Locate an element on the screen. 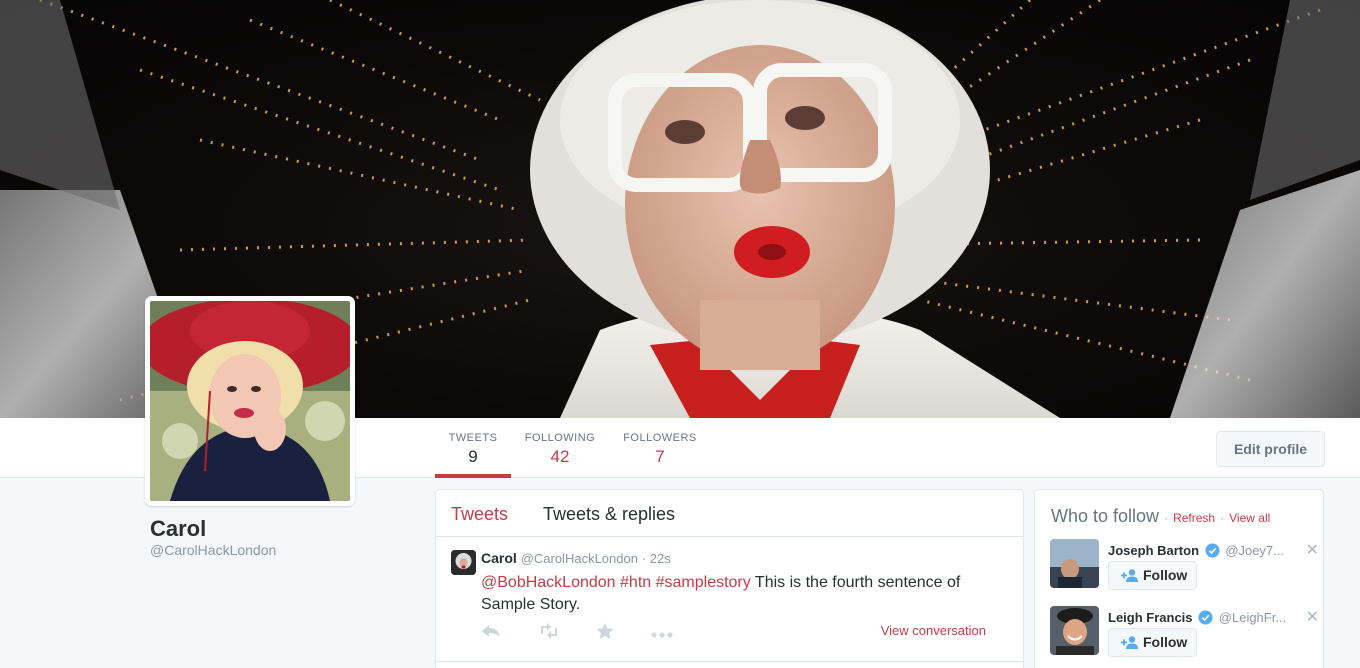 The image size is (1360, 668). tweet-avatar is located at coordinates (463, 562).